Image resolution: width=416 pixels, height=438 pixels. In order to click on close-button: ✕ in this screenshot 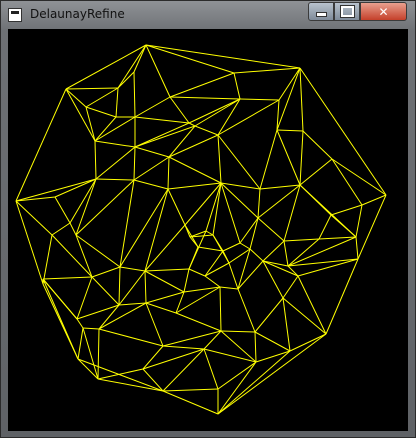, I will do `click(383, 11)`.